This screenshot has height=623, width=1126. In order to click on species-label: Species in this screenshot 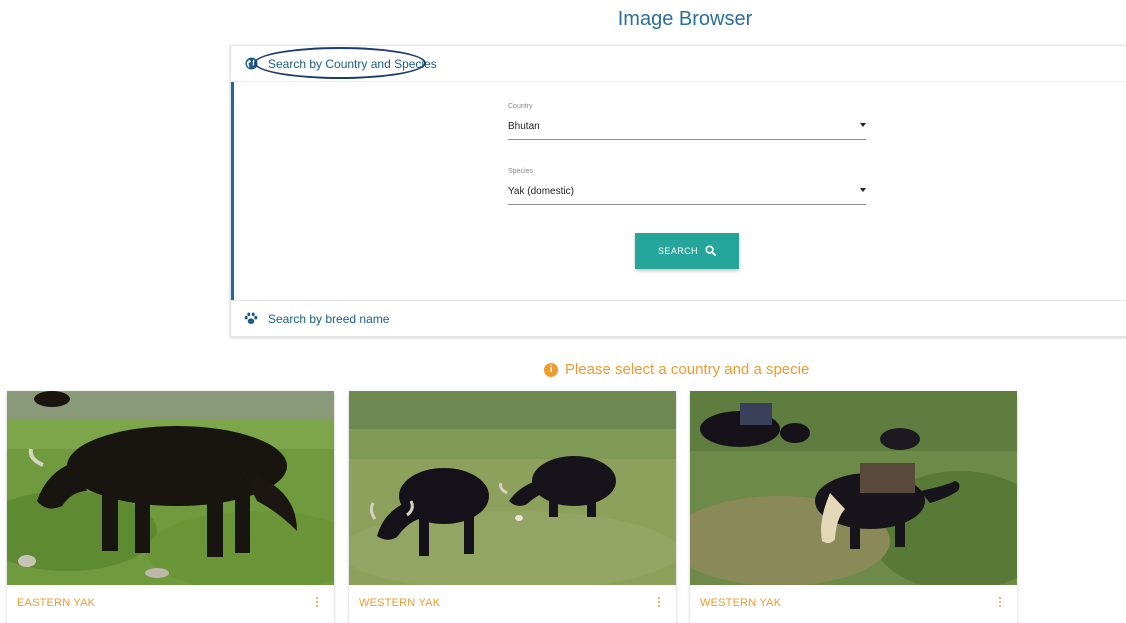, I will do `click(520, 171)`.